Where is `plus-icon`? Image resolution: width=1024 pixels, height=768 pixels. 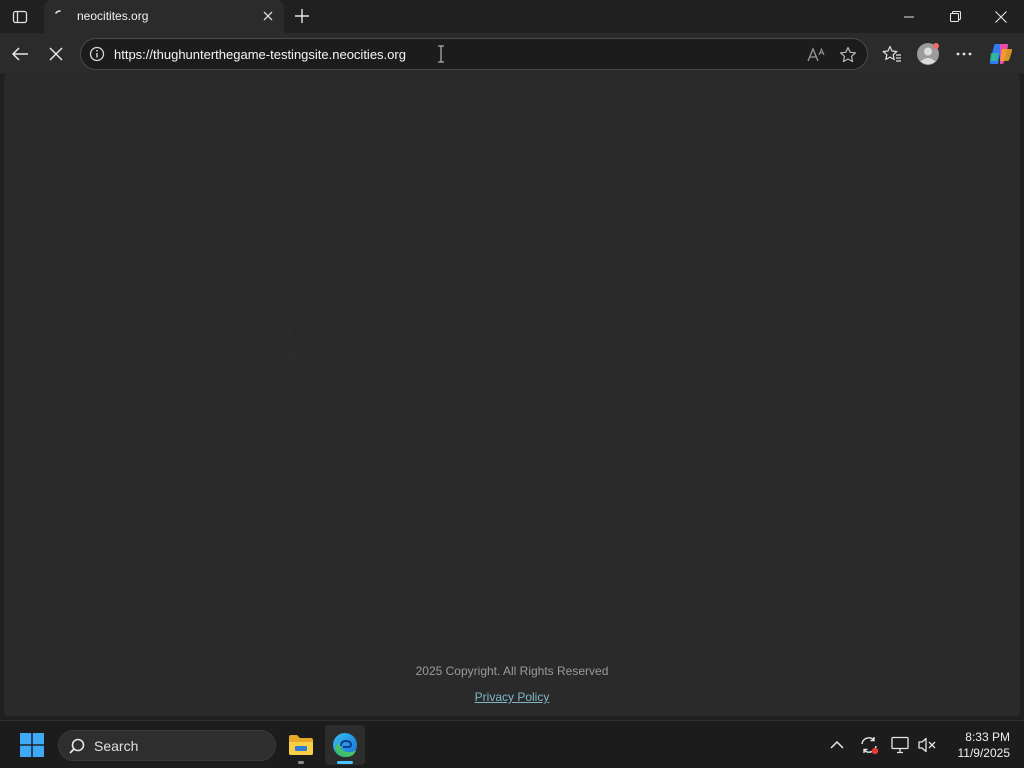 plus-icon is located at coordinates (302, 16).